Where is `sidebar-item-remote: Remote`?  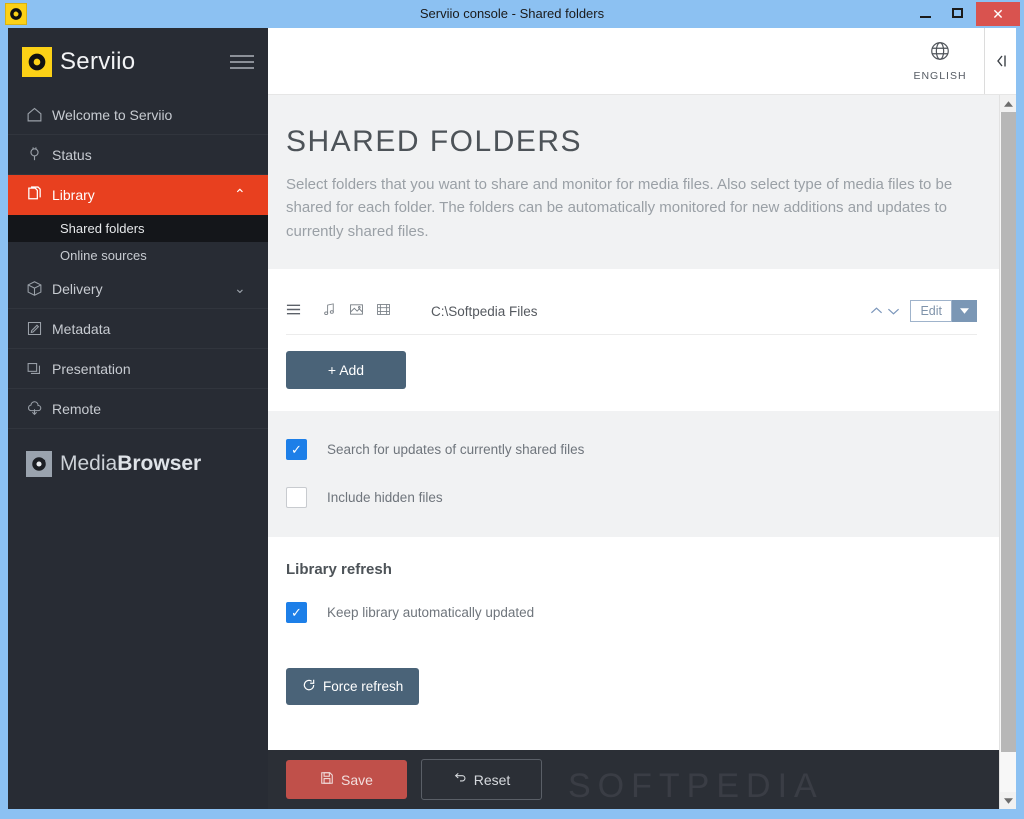 sidebar-item-remote: Remote is located at coordinates (138, 409).